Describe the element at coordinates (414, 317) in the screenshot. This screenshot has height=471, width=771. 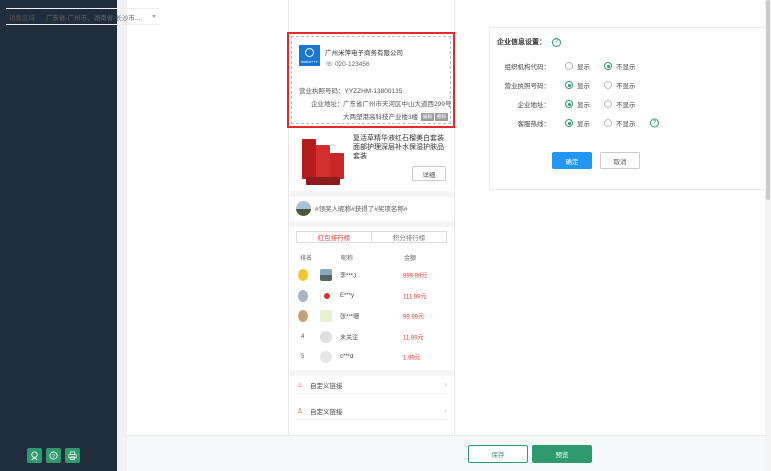
I see `rank-amount: 99.99元` at that location.